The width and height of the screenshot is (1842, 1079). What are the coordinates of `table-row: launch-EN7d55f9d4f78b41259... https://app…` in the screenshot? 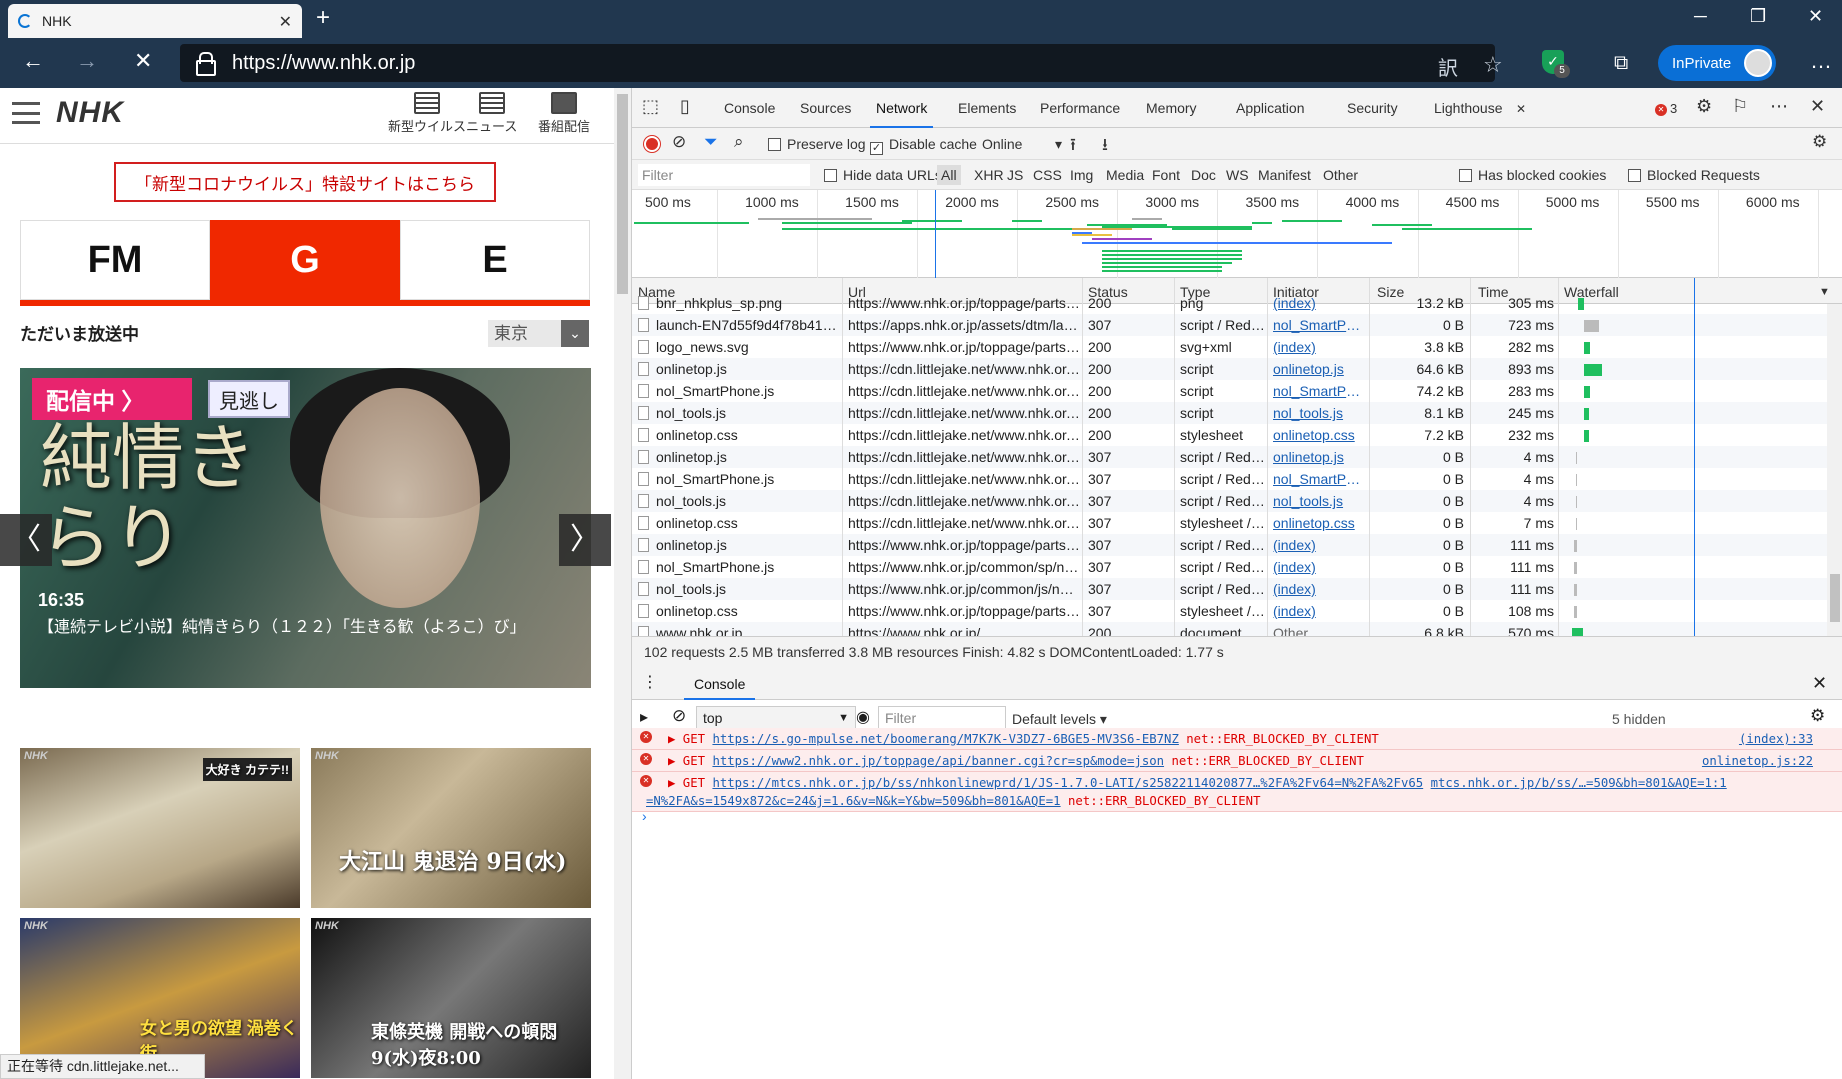 It's located at (1229, 325).